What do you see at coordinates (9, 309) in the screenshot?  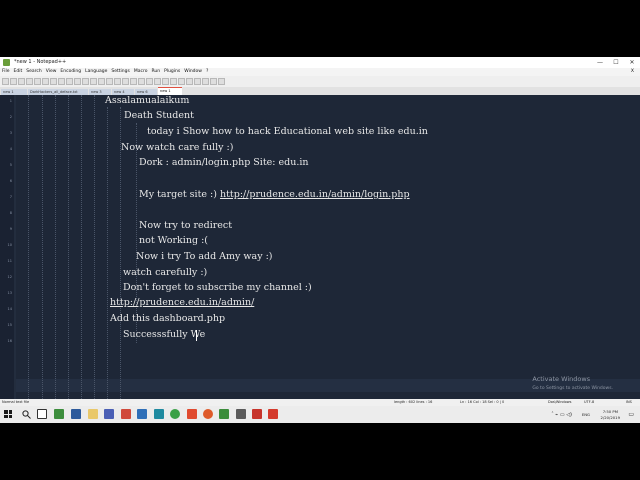 I see `line-number: 14` at bounding box center [9, 309].